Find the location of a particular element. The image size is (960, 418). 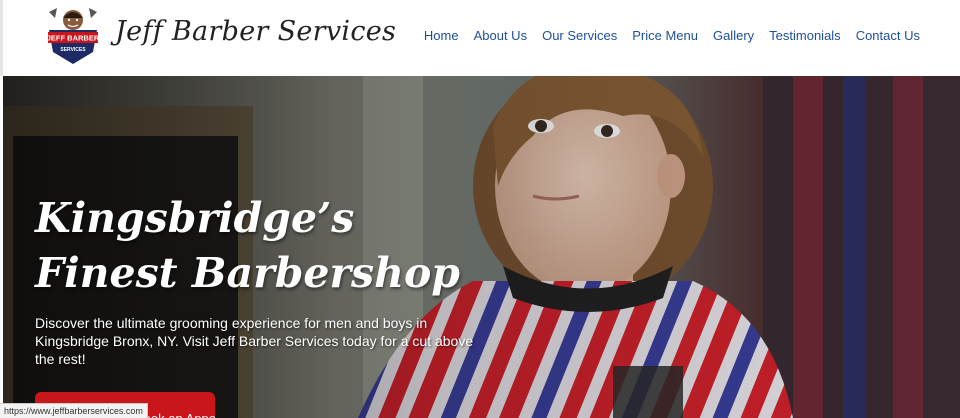

nav-item-contact-us: Contact Us is located at coordinates (888, 35).